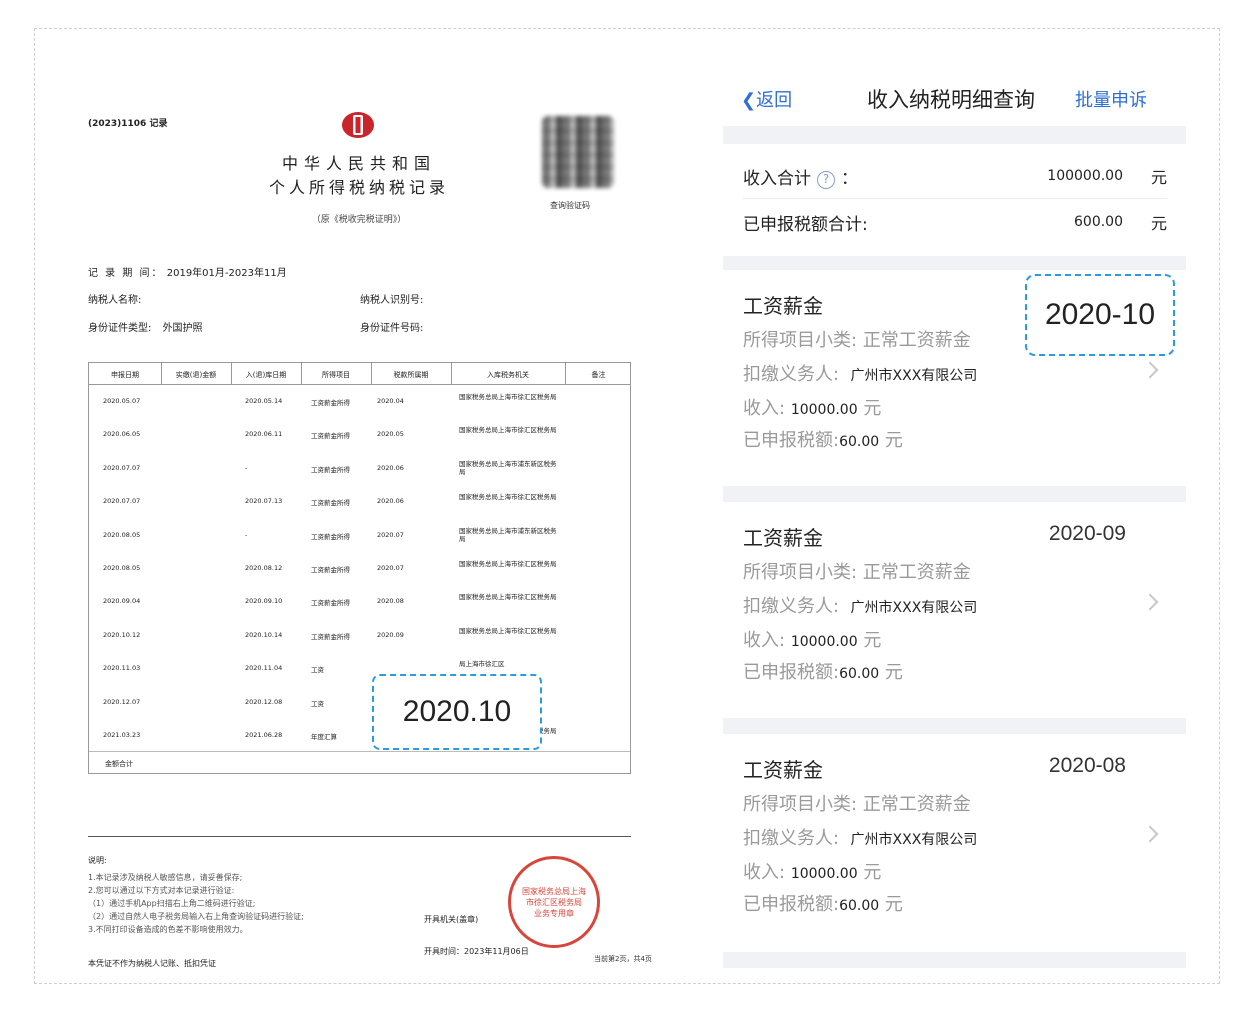  I want to click on column-header: 入(退)库日期, so click(266, 375).